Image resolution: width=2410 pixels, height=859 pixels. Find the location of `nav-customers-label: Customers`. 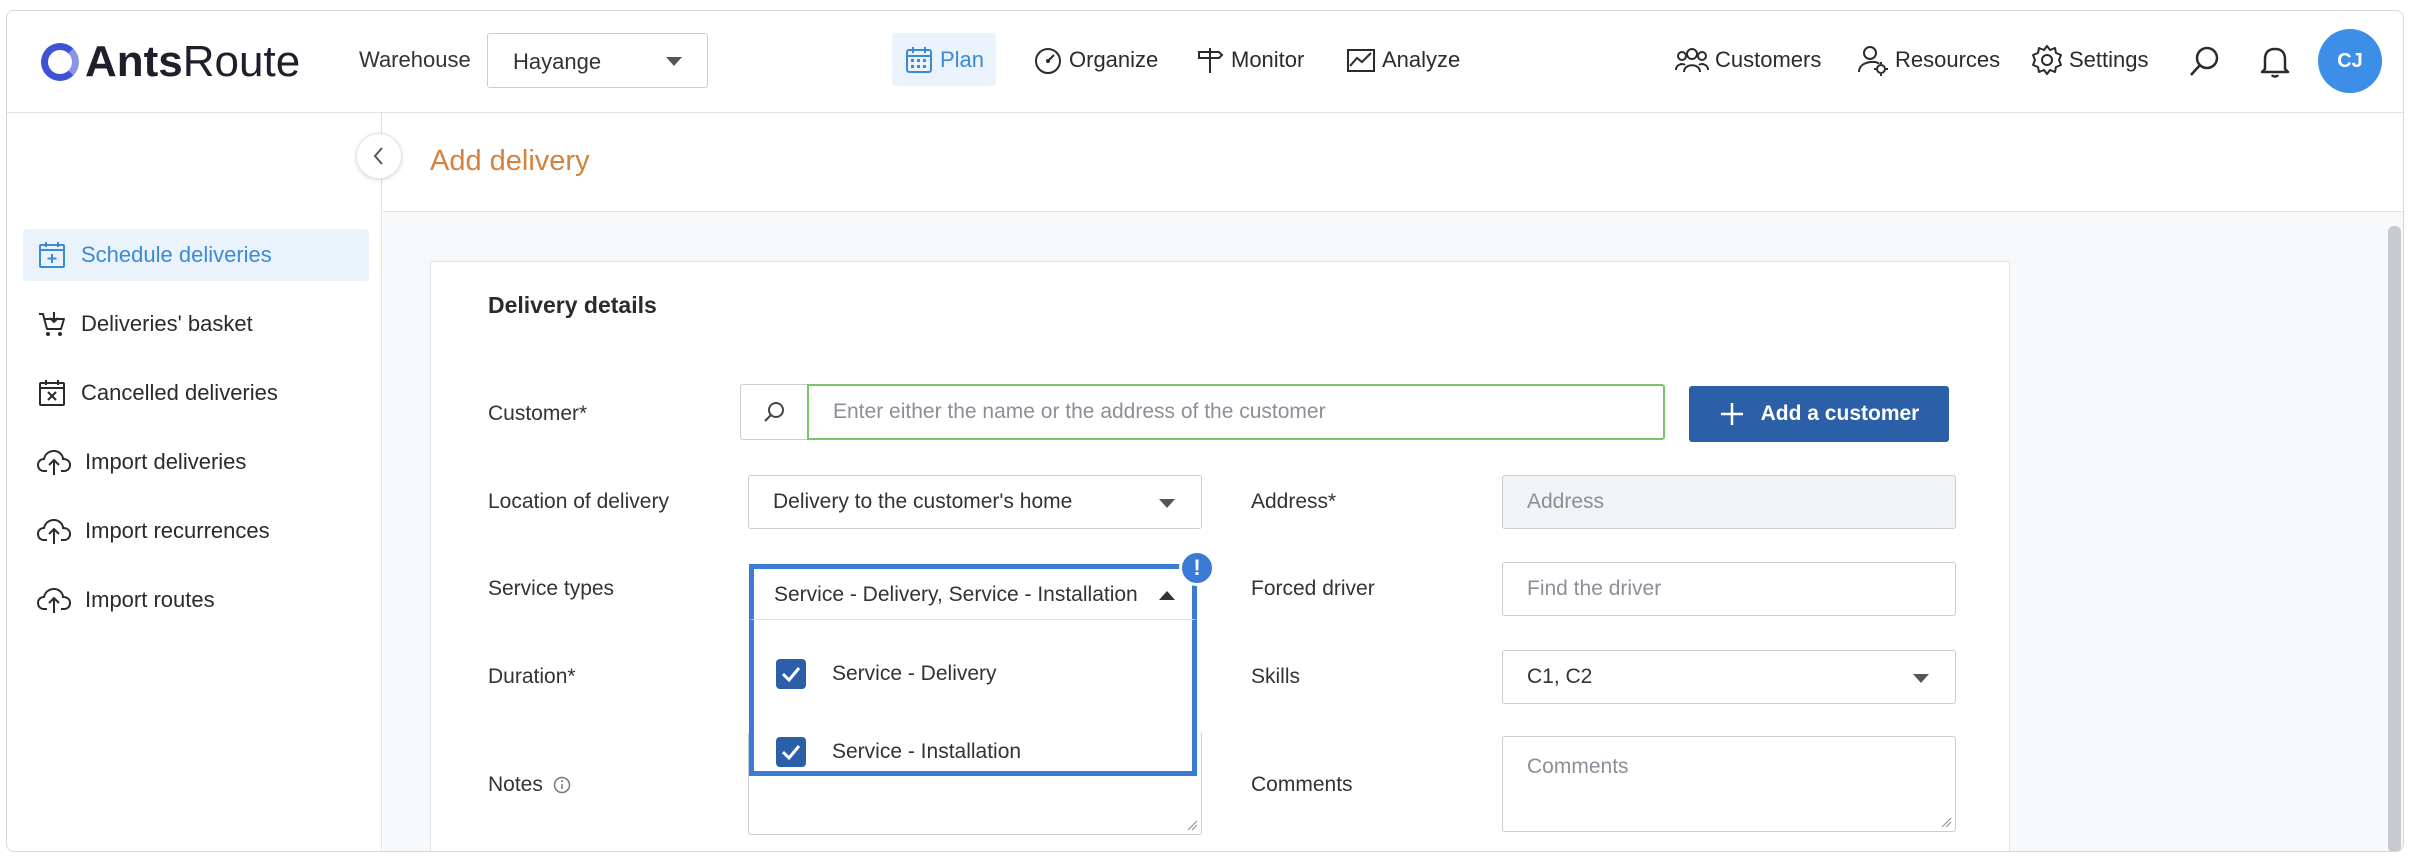

nav-customers-label: Customers is located at coordinates (1768, 59).